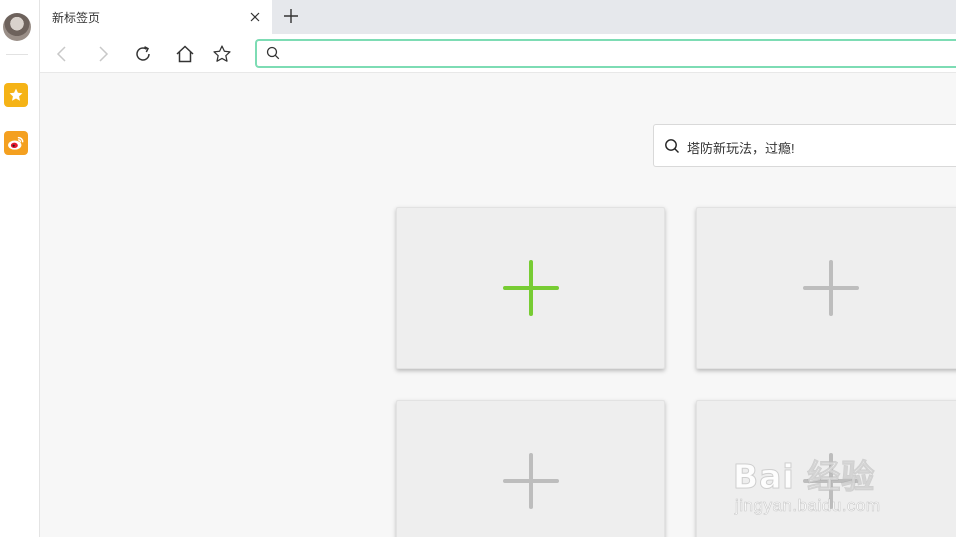 This screenshot has height=537, width=956. Describe the element at coordinates (741, 148) in the screenshot. I see `search-suggestion-text: 塔防新玩法，过瘾!` at that location.